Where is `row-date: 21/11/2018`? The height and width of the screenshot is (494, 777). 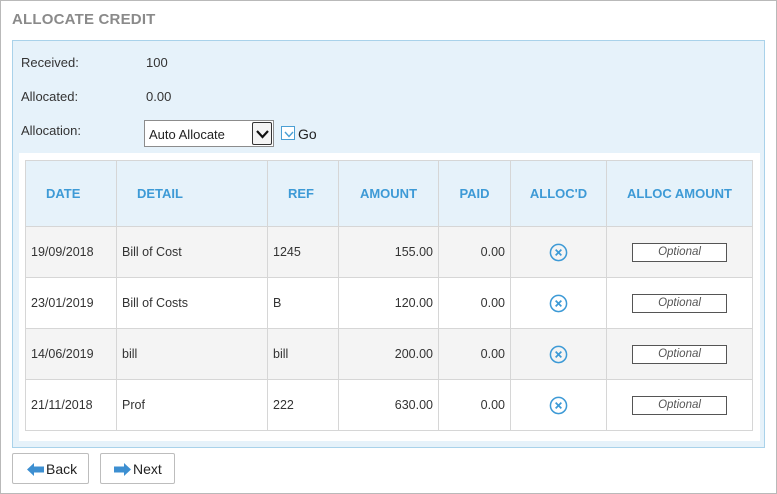 row-date: 21/11/2018 is located at coordinates (71, 405).